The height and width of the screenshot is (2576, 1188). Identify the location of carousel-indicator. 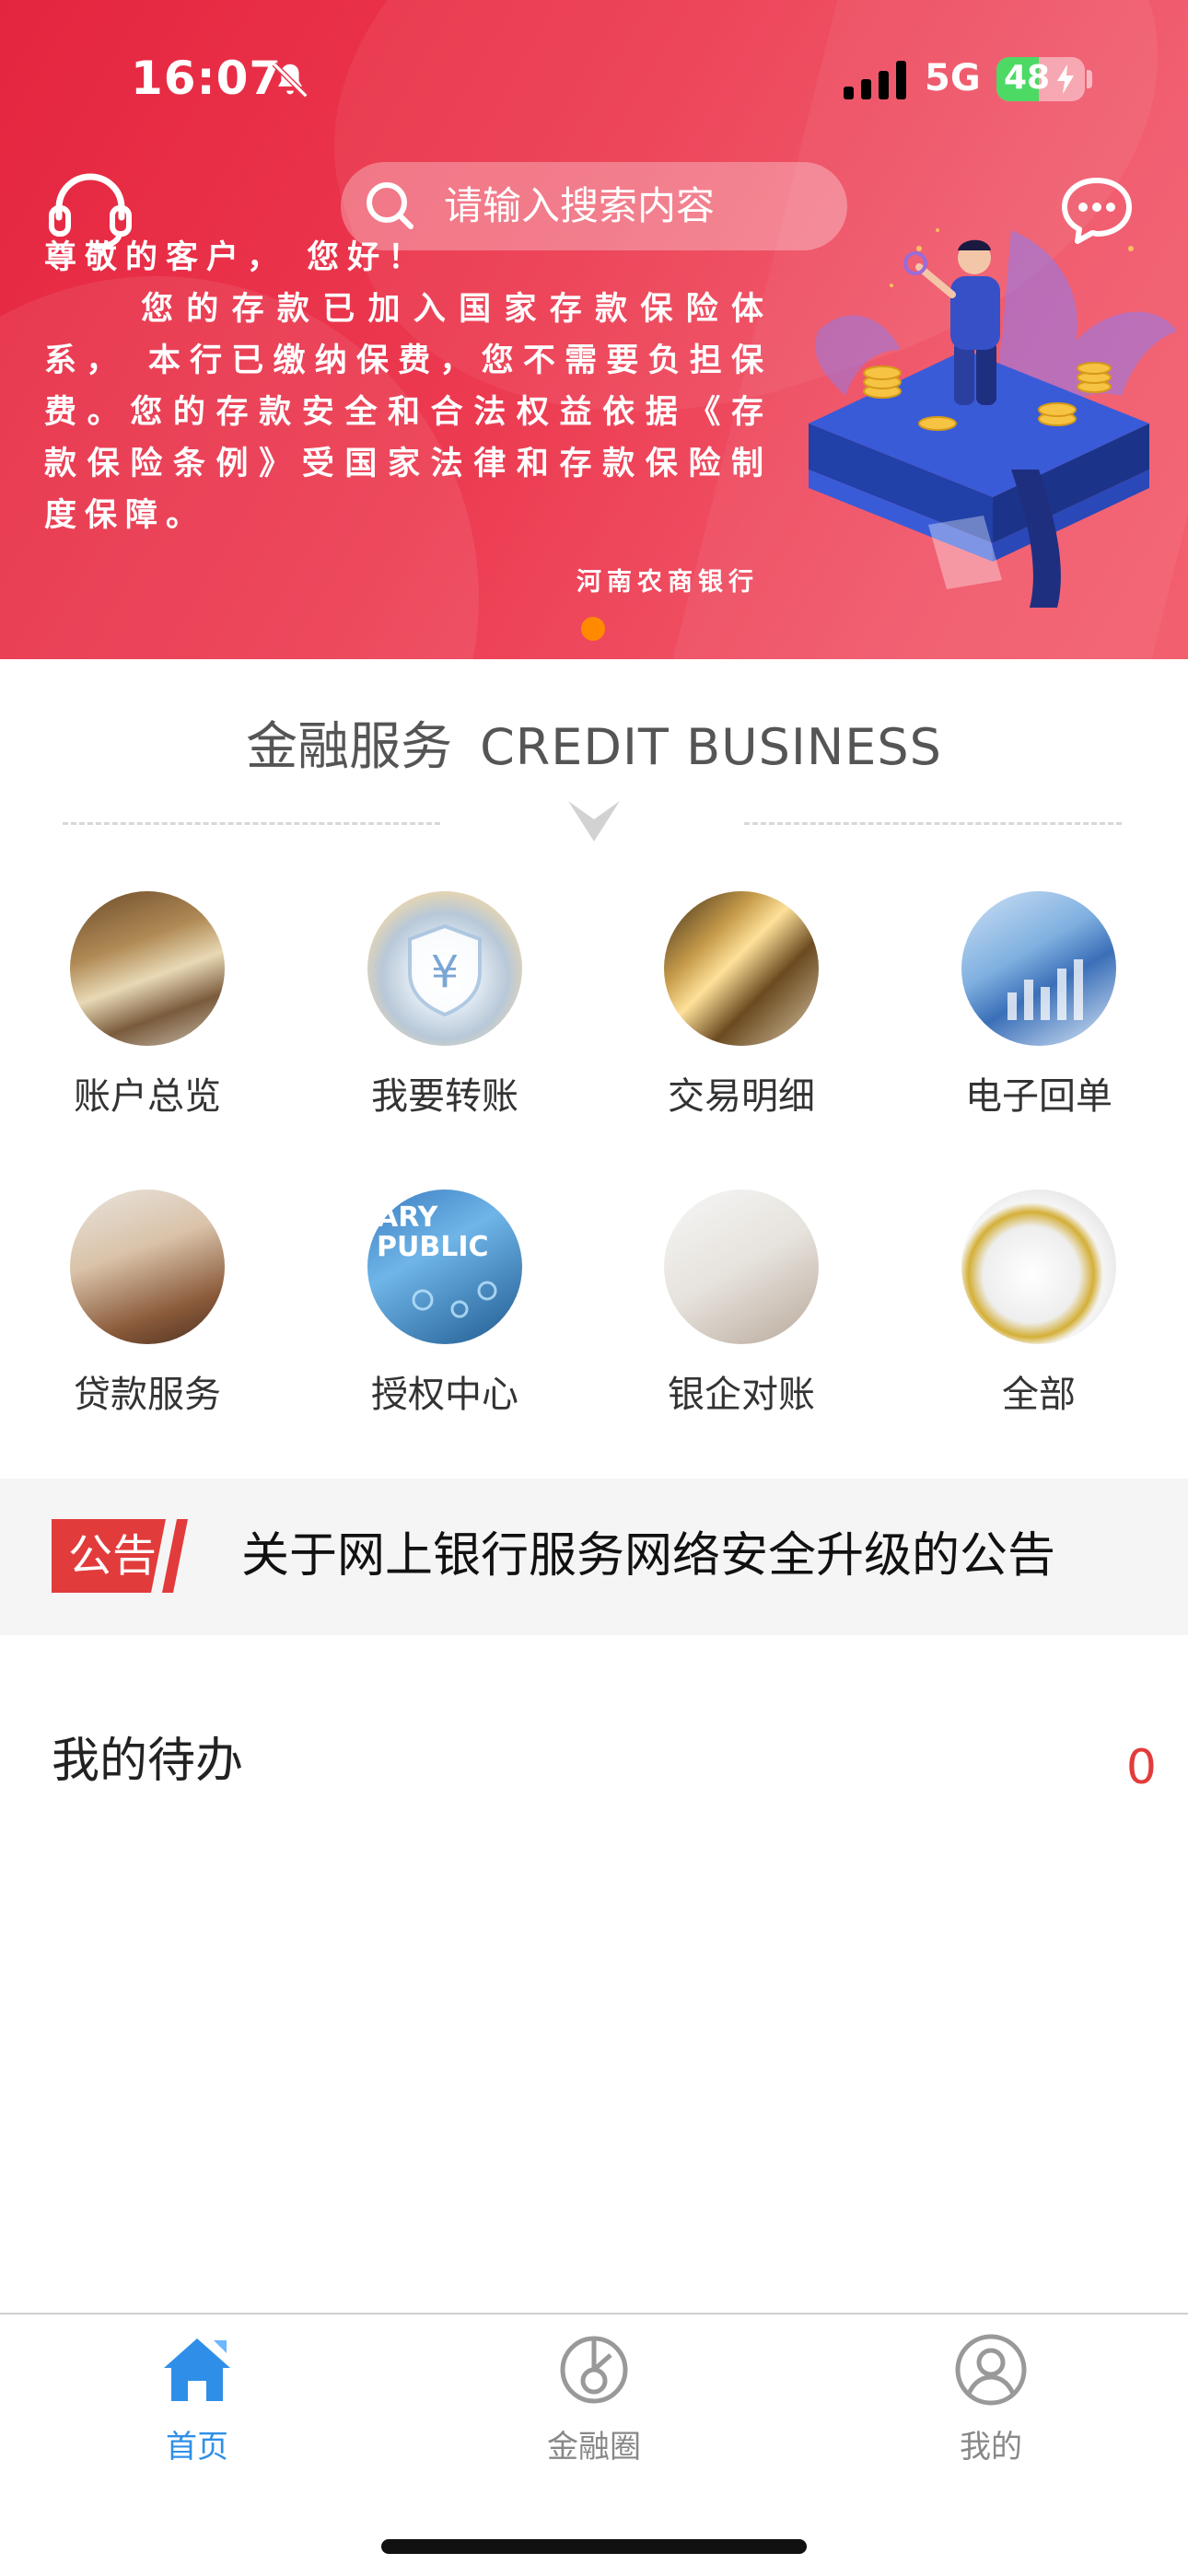
(593, 629).